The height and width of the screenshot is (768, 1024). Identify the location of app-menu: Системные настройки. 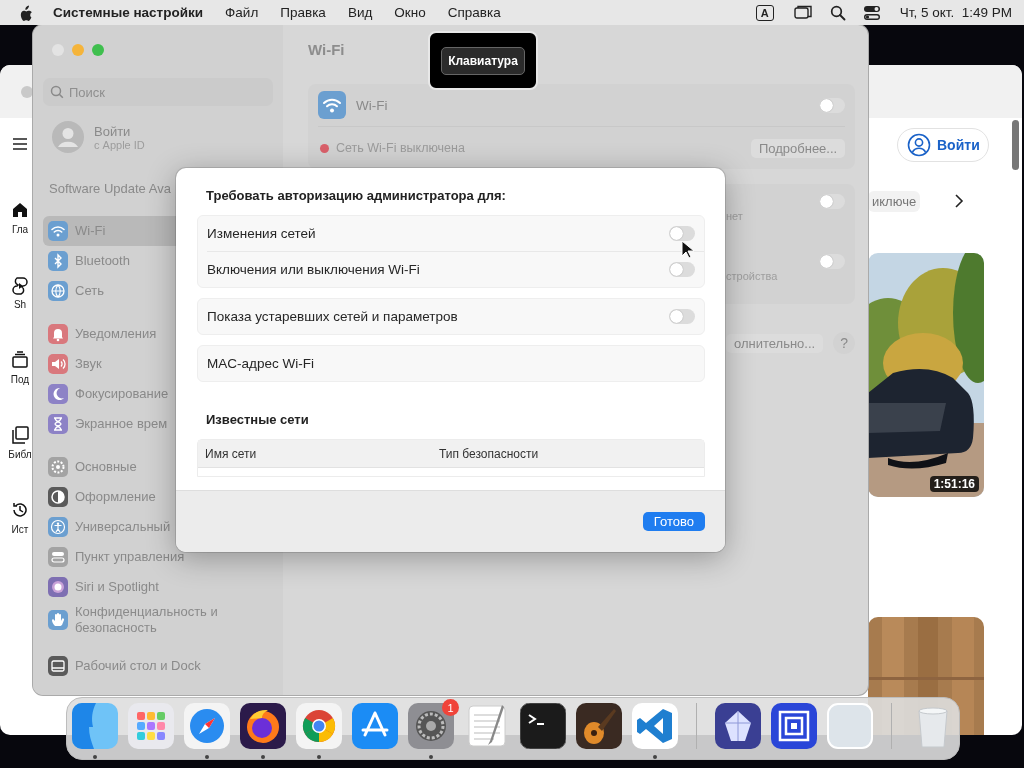
(128, 12).